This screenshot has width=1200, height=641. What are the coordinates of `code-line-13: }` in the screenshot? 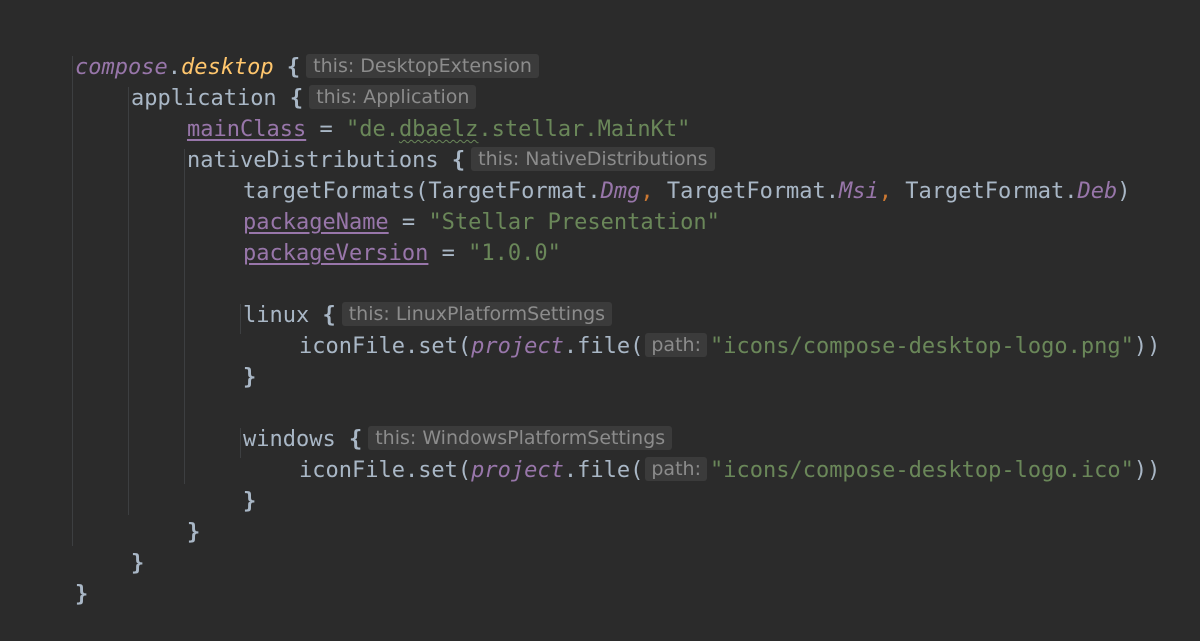 It's located at (223, 484).